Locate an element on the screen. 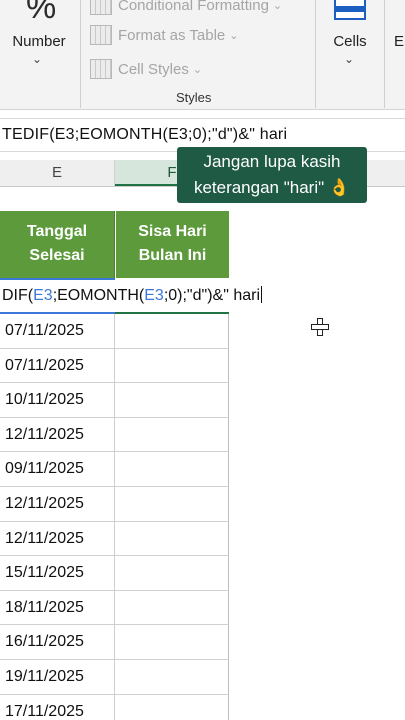 Image resolution: width=405 pixels, height=720 pixels. table-row: 10/11/2025 is located at coordinates (114, 400).